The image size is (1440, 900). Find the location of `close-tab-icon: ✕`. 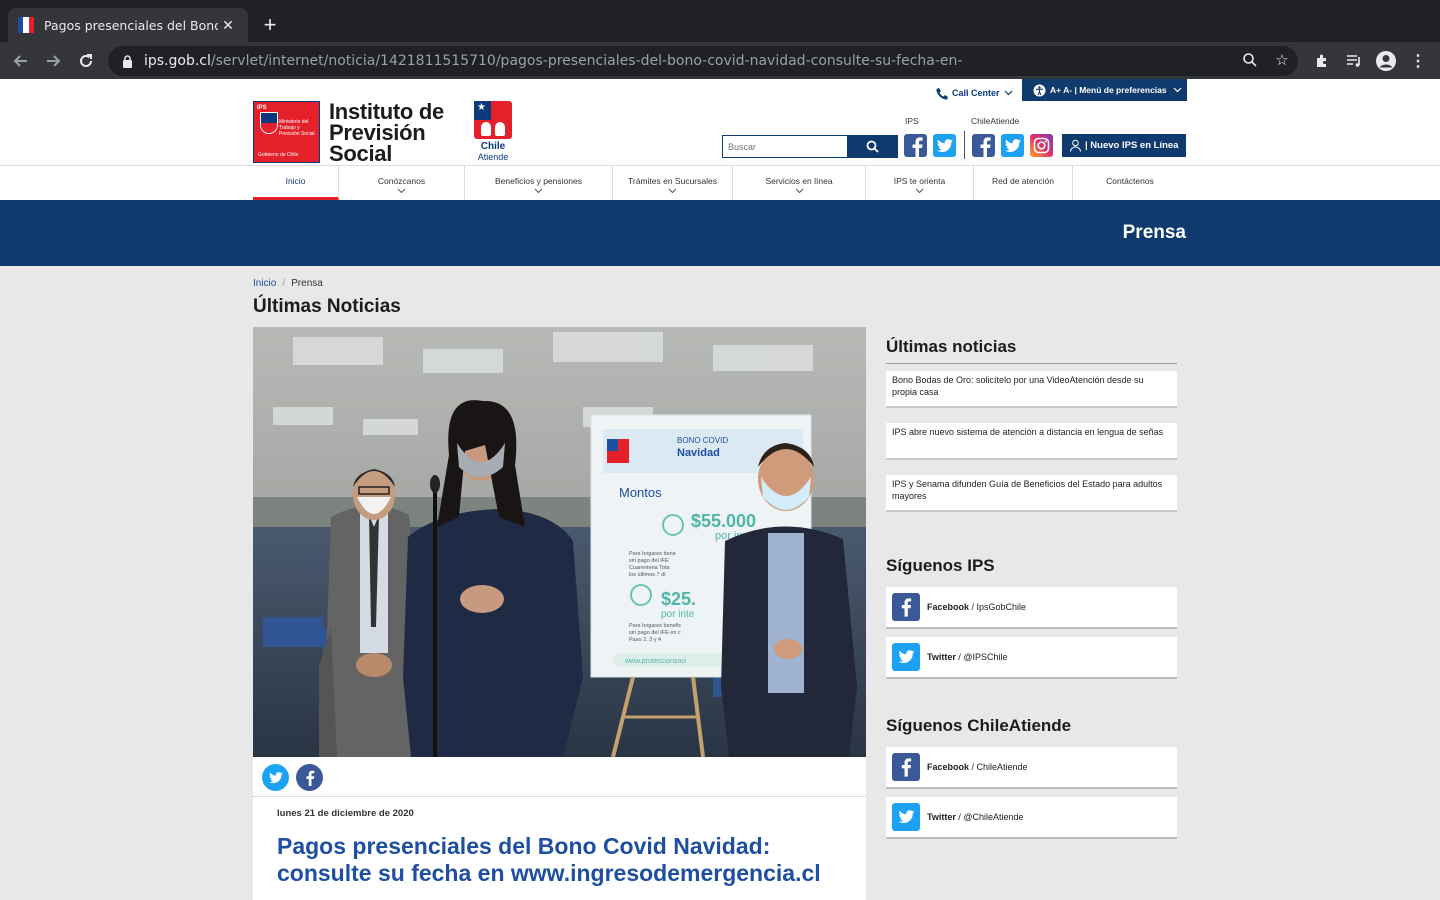

close-tab-icon: ✕ is located at coordinates (228, 25).